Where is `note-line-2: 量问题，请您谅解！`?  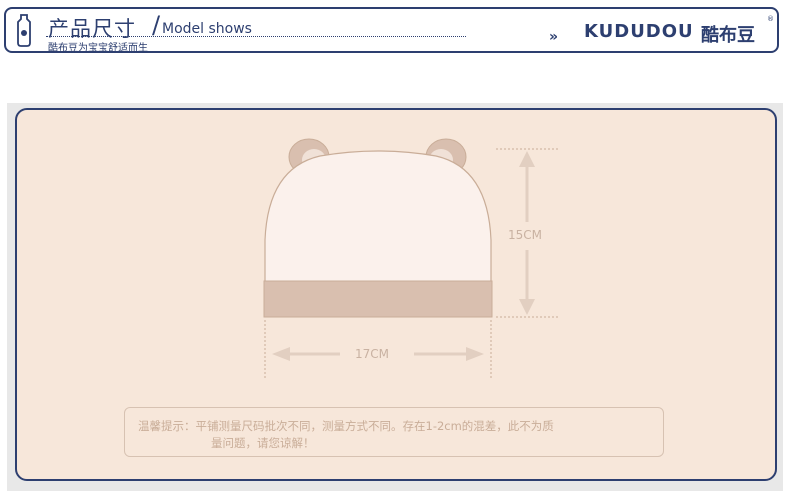 note-line-2: 量问题，请您谅解！ is located at coordinates (263, 443).